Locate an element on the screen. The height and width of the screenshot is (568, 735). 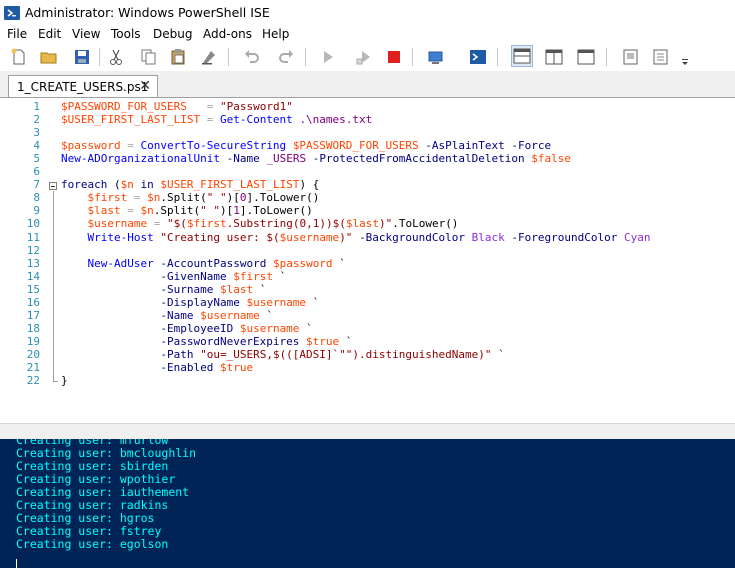
menu-bar: File Edit View Tools Debug Add-ons Help is located at coordinates (367, 35).